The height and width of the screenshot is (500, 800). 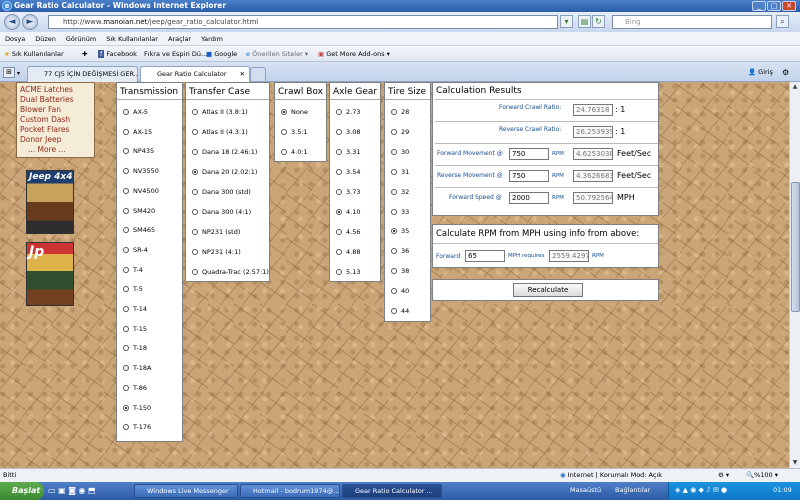 What do you see at coordinates (57, 100) in the screenshot?
I see `nav-link: Dual Batteries` at bounding box center [57, 100].